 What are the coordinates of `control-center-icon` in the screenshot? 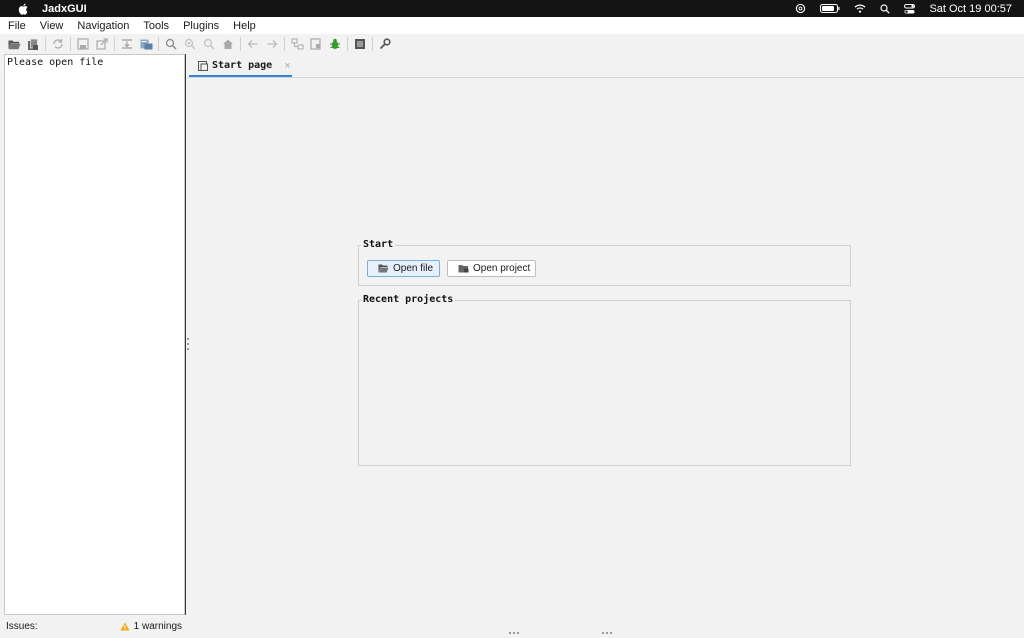 It's located at (910, 8).